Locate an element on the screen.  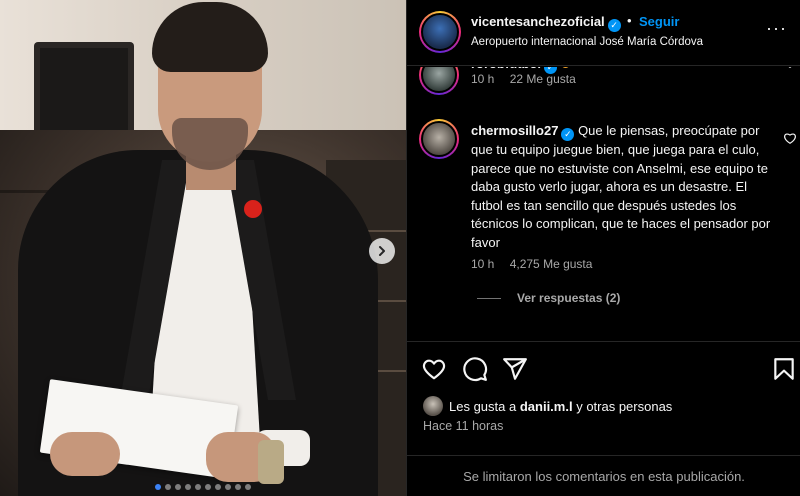
more-icon: ··· is located at coordinates (776, 28).